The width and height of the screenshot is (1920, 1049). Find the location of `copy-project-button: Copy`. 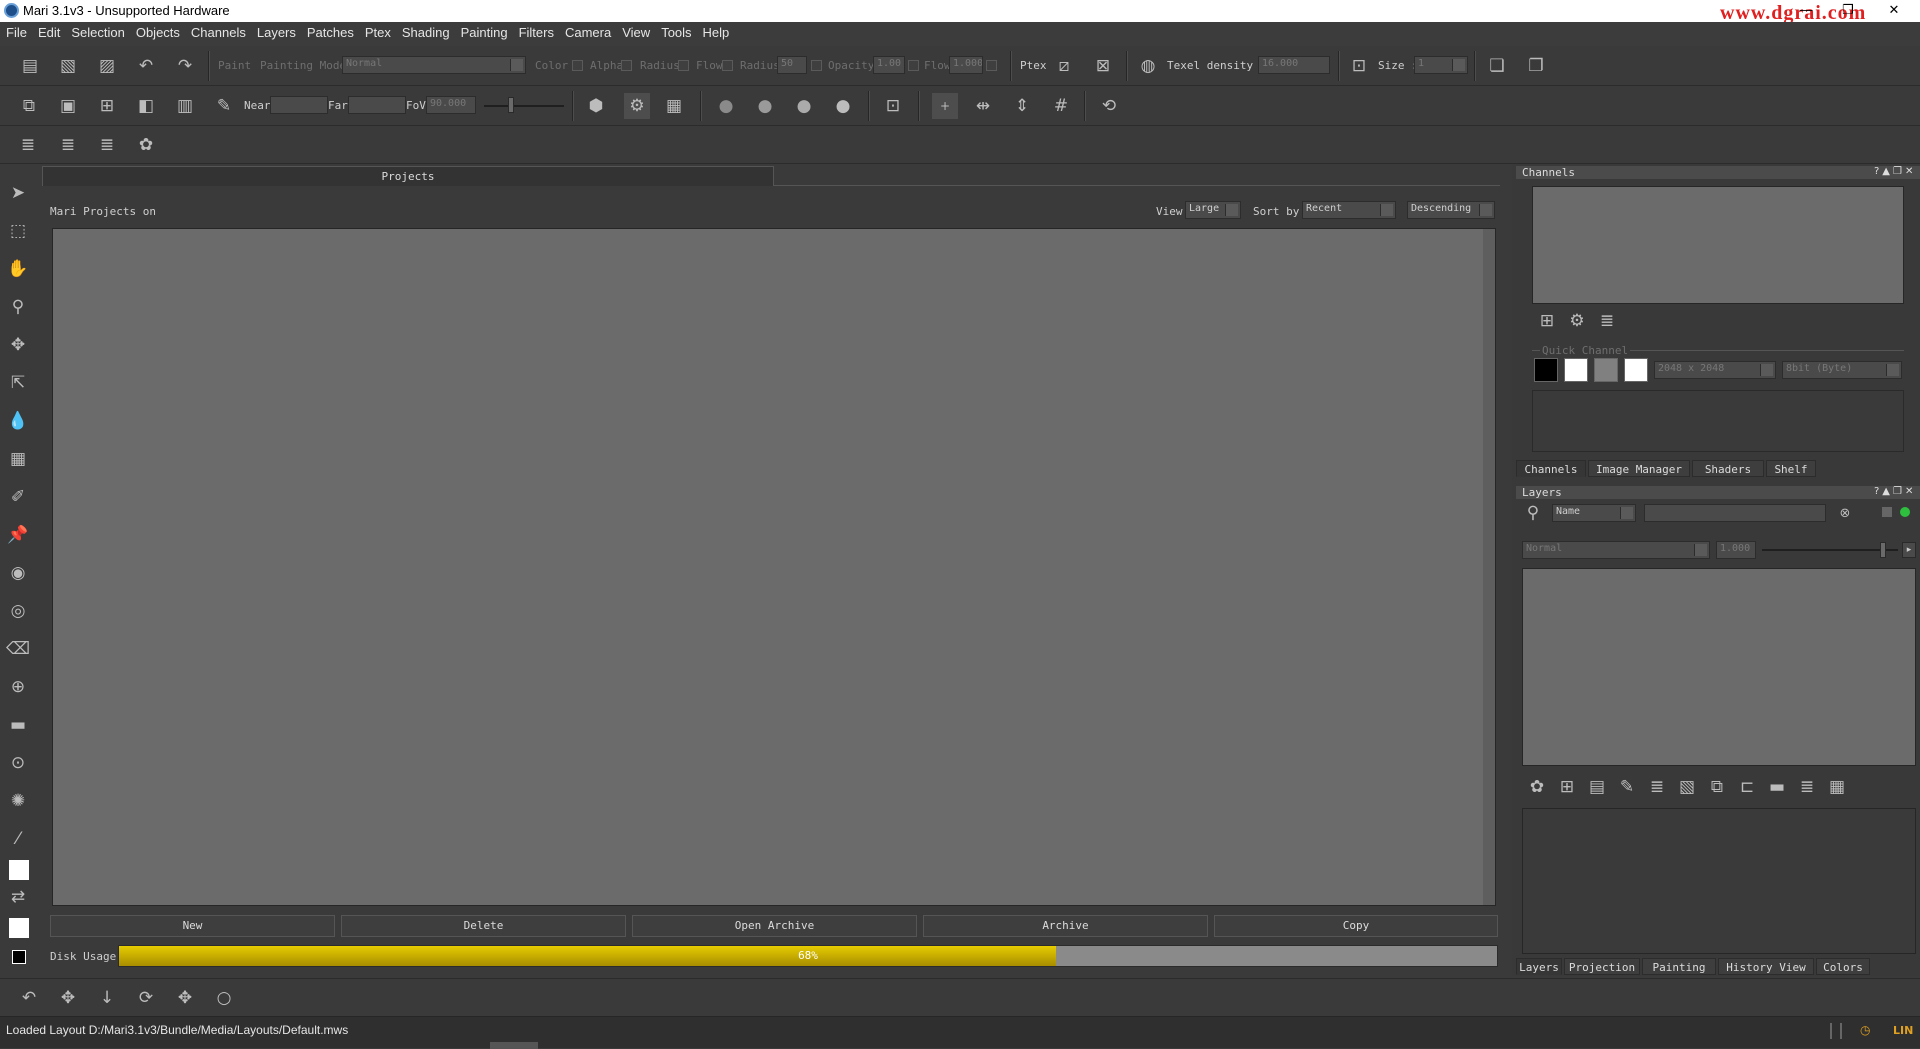

copy-project-button: Copy is located at coordinates (1356, 926).